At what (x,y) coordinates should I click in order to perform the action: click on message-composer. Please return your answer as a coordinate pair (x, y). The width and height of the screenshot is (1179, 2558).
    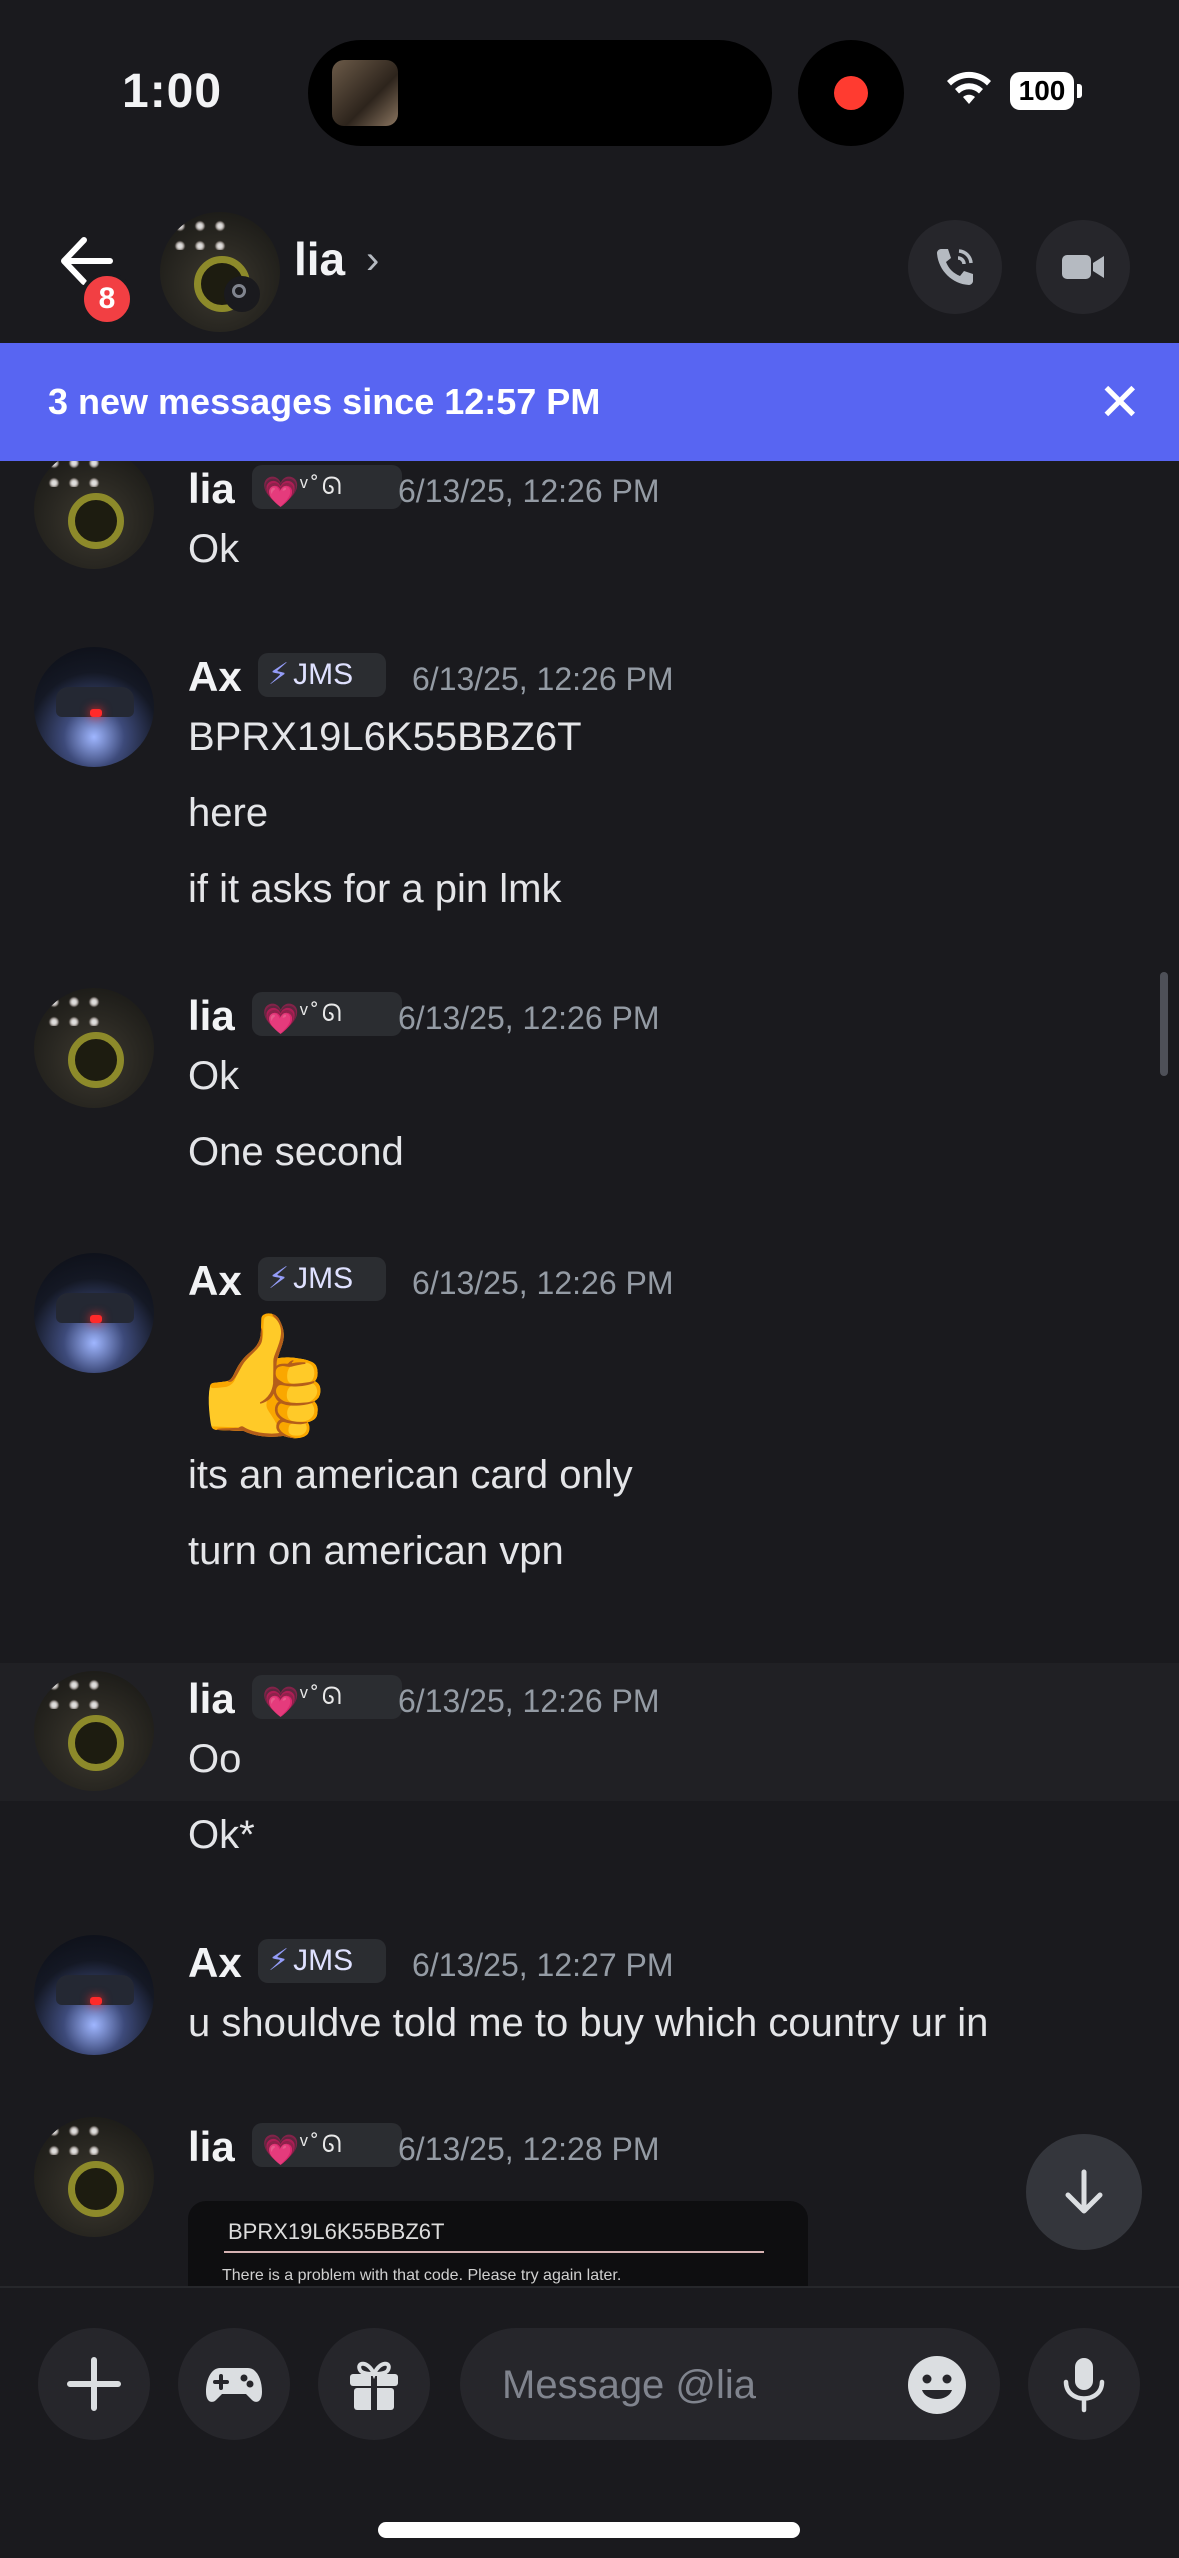
    Looking at the image, I should click on (589, 2422).